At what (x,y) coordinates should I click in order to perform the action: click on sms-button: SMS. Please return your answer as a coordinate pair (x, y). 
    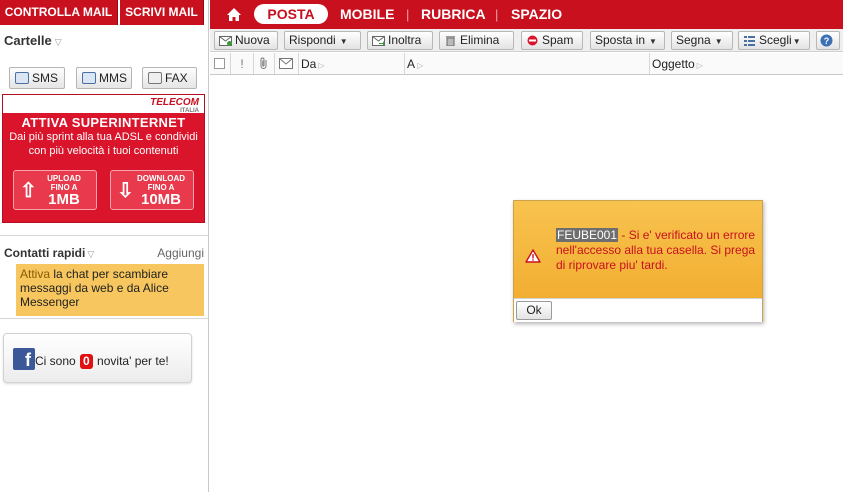
    Looking at the image, I should click on (37, 78).